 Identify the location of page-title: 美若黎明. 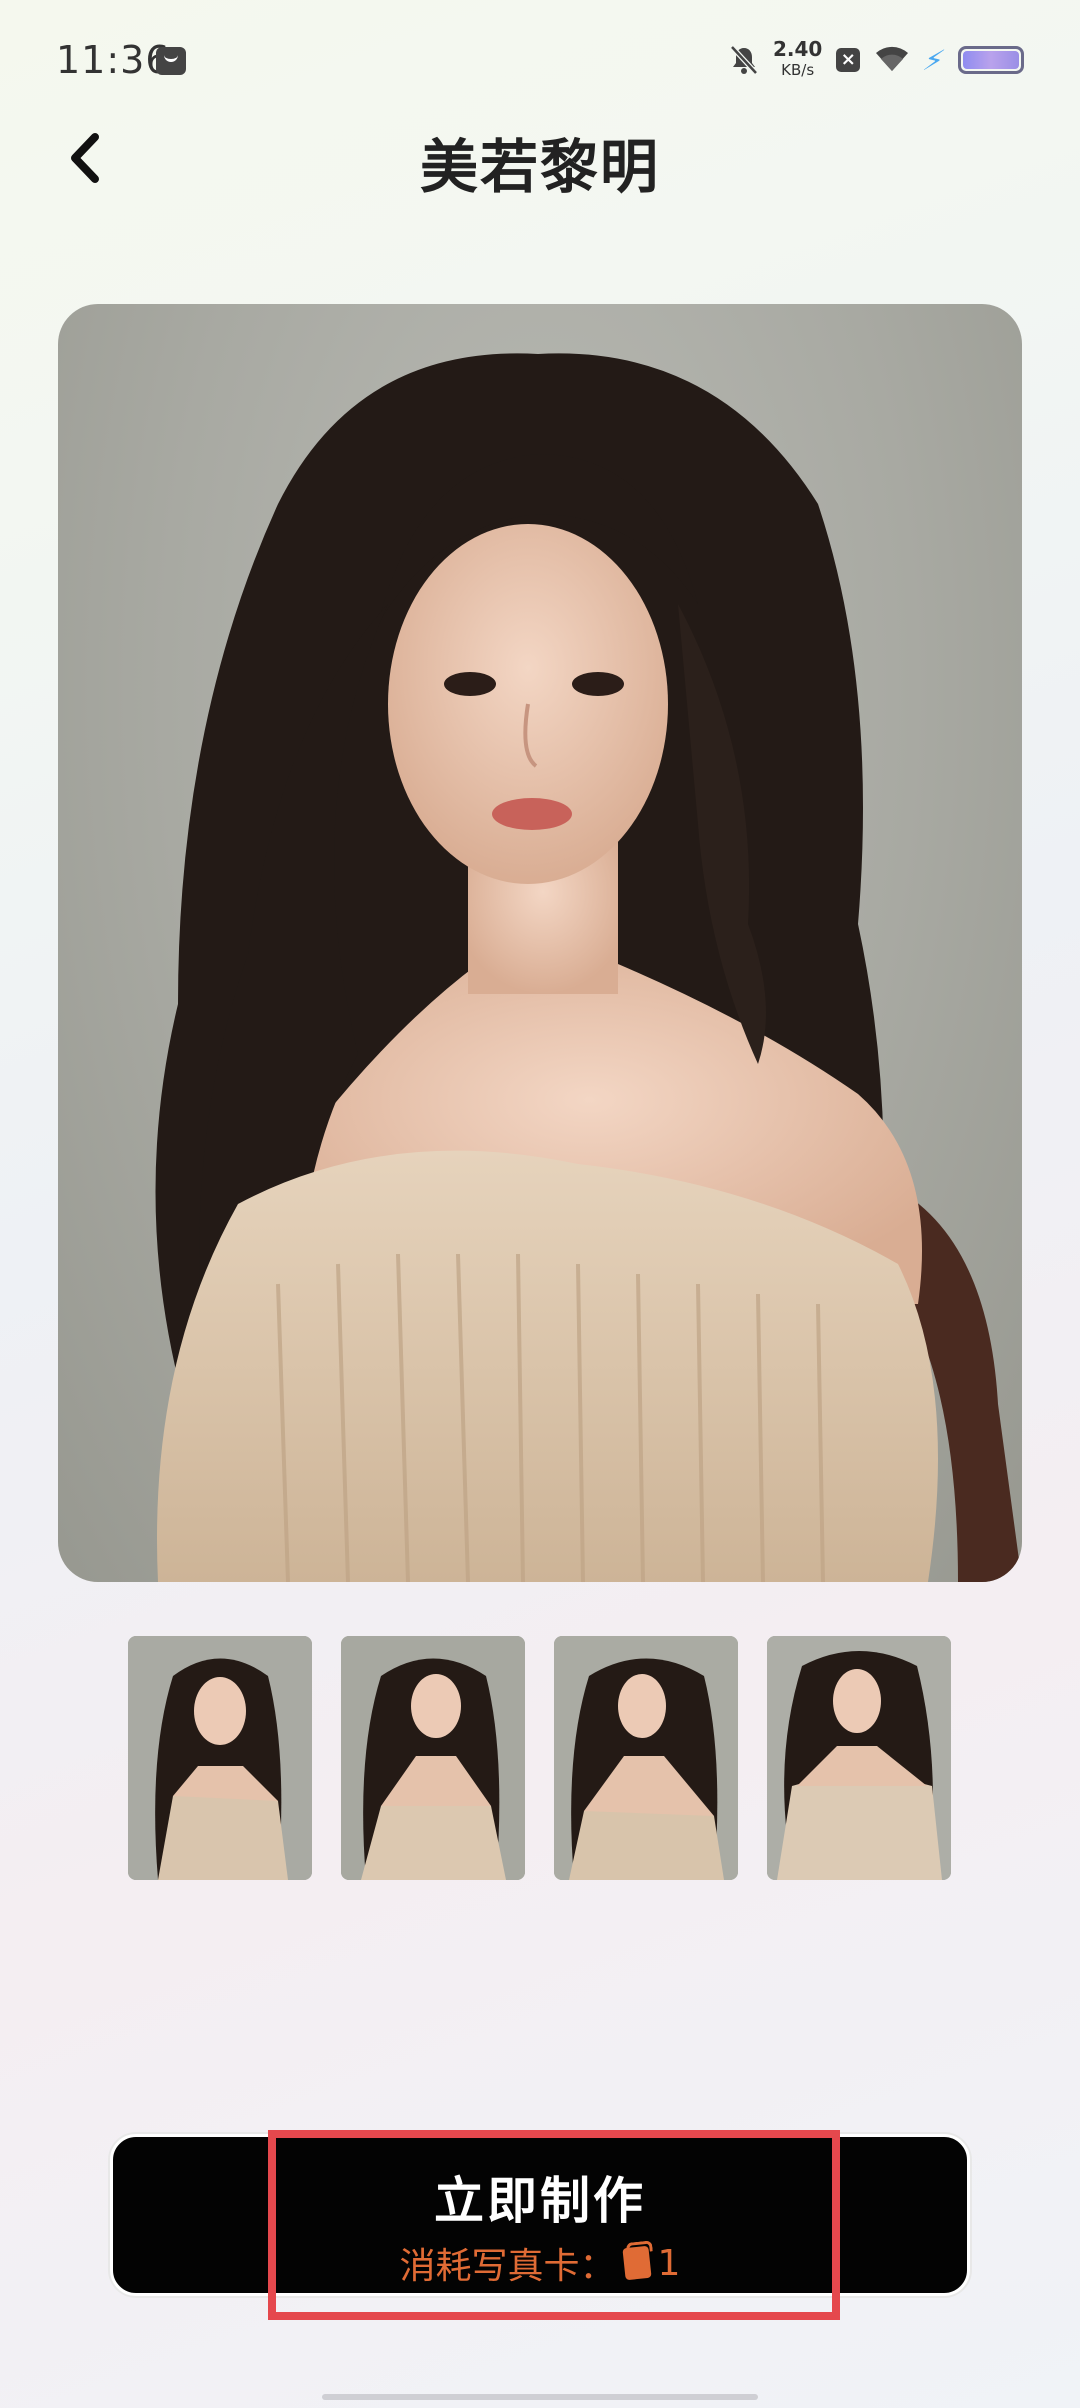
(539, 167).